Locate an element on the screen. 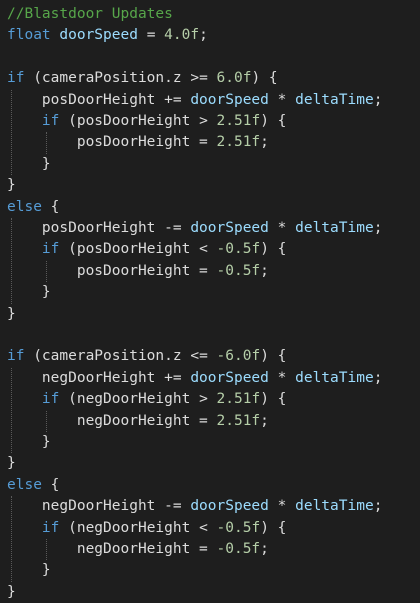 This screenshot has width=420, height=603. code-line: float doorSpeed = 4.0f; is located at coordinates (107, 35).